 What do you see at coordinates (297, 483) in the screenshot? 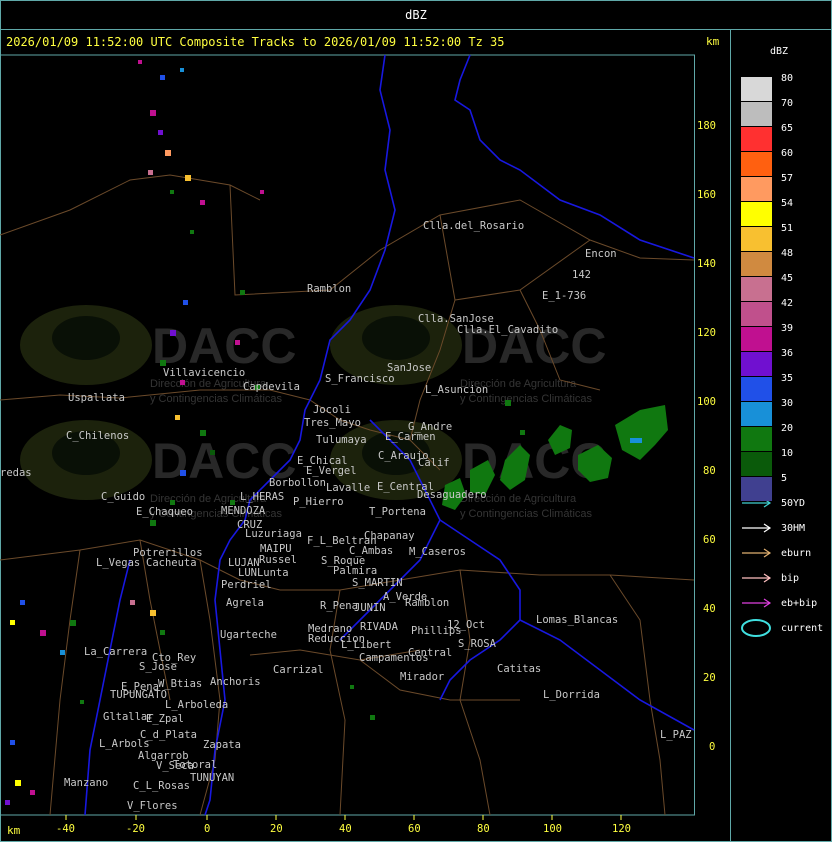
I see `place-label: Borbollon` at bounding box center [297, 483].